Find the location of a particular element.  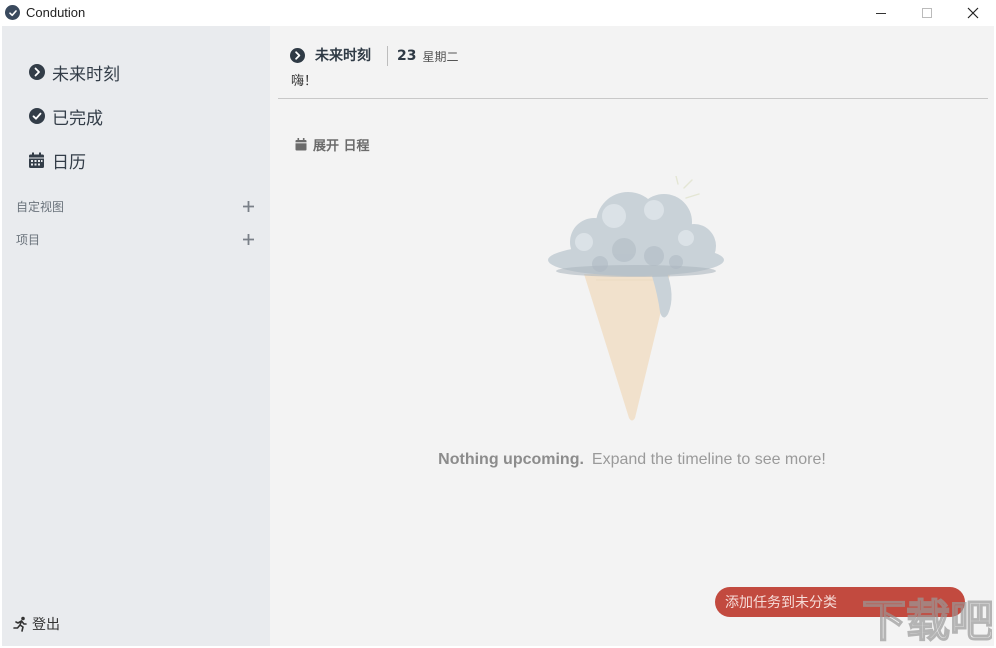

header-date: 23 星期二 is located at coordinates (428, 56).